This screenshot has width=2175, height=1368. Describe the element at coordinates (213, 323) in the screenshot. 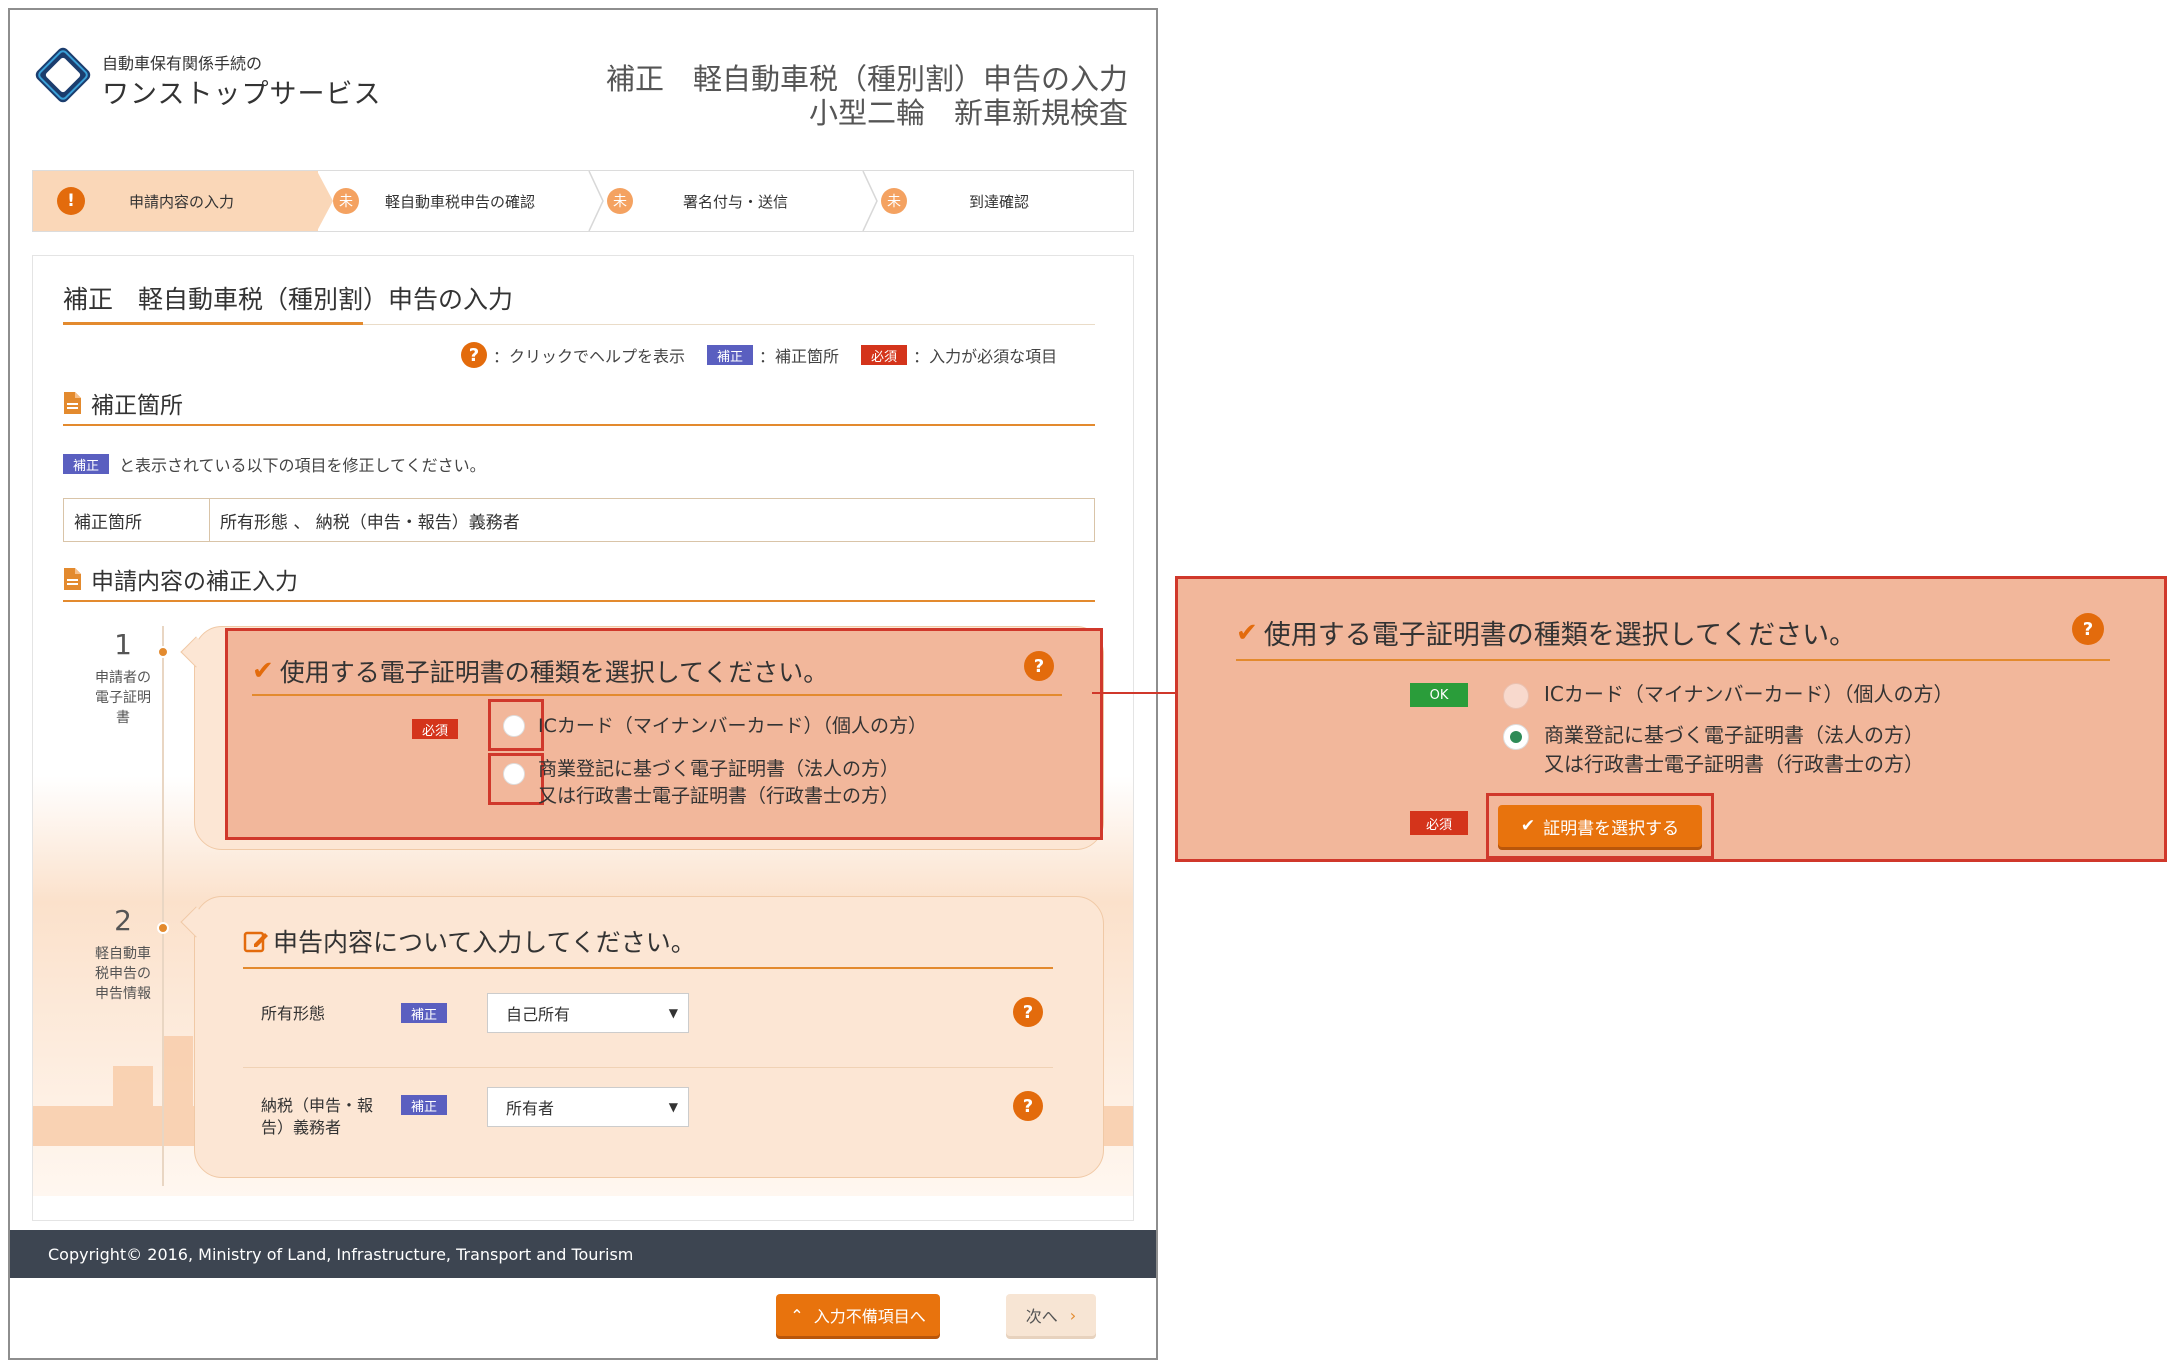

I see `title-accent` at that location.